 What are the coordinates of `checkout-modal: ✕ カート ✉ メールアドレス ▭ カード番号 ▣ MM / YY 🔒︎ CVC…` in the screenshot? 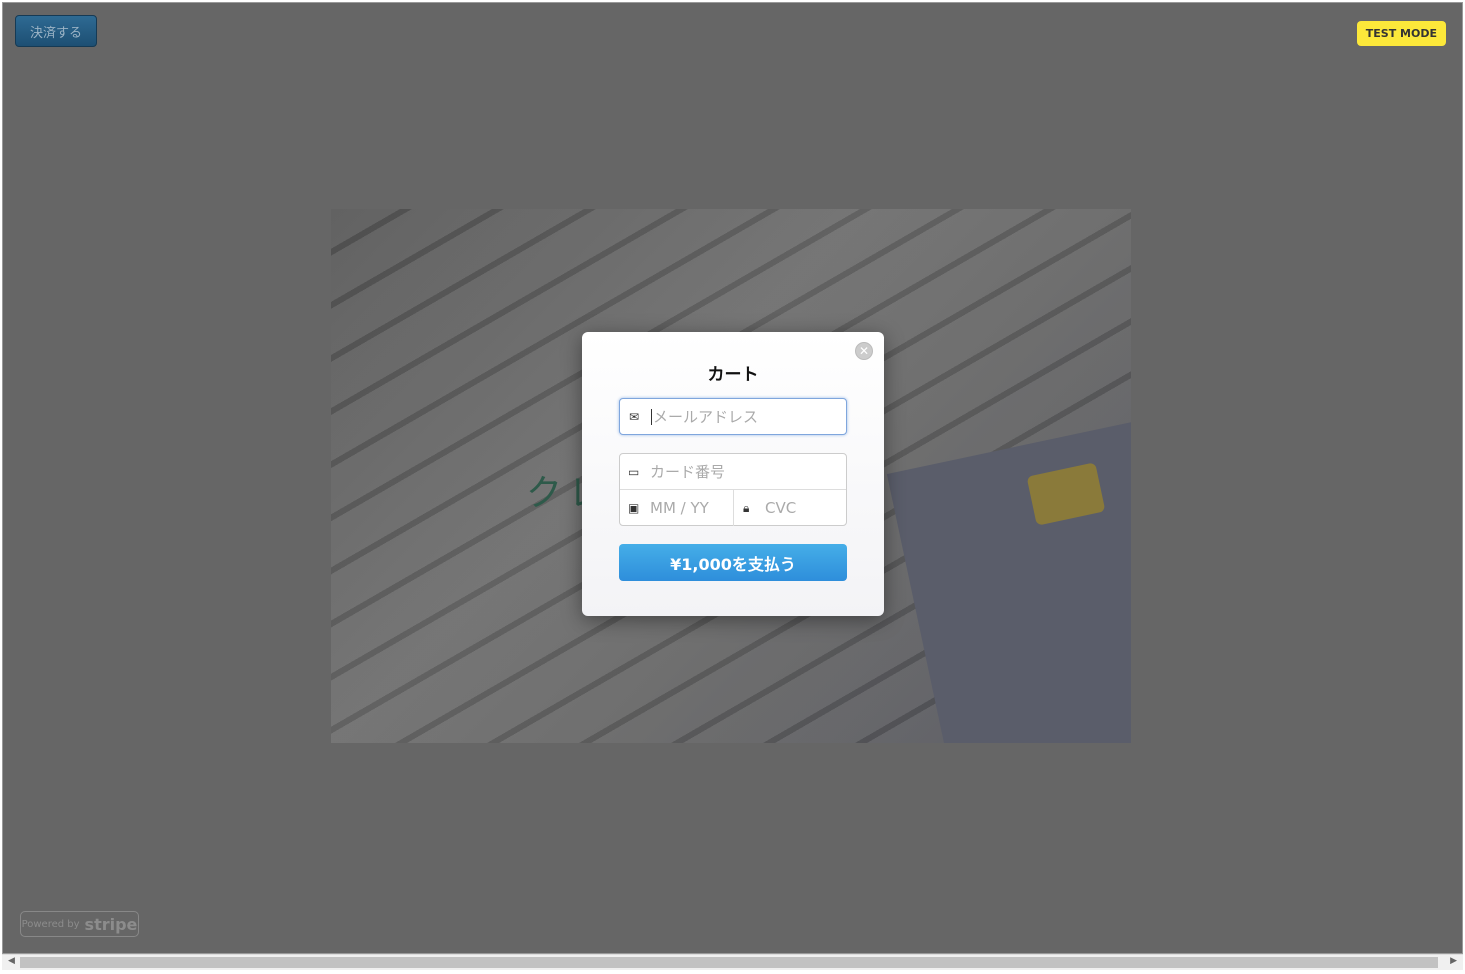 It's located at (733, 474).